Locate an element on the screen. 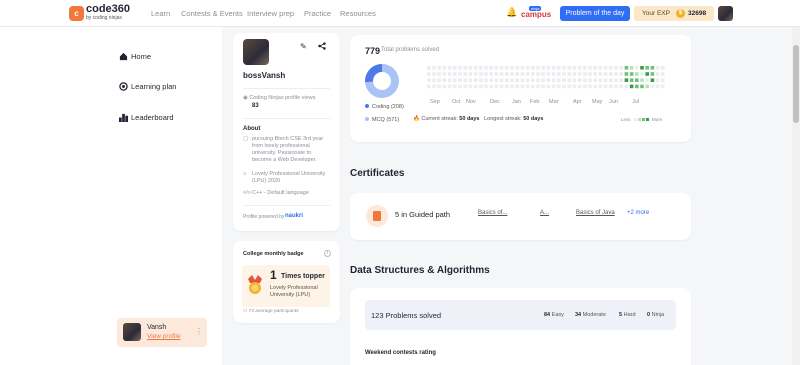 This screenshot has height=365, width=800. sidebar-item-home: Home is located at coordinates (135, 56).